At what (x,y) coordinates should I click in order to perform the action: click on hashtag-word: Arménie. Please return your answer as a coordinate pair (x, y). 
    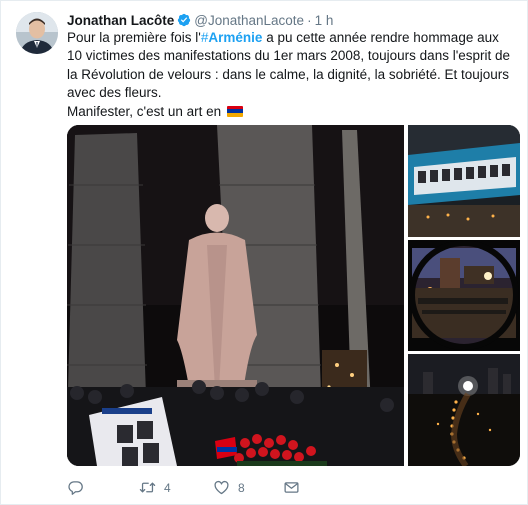
    Looking at the image, I should click on (235, 37).